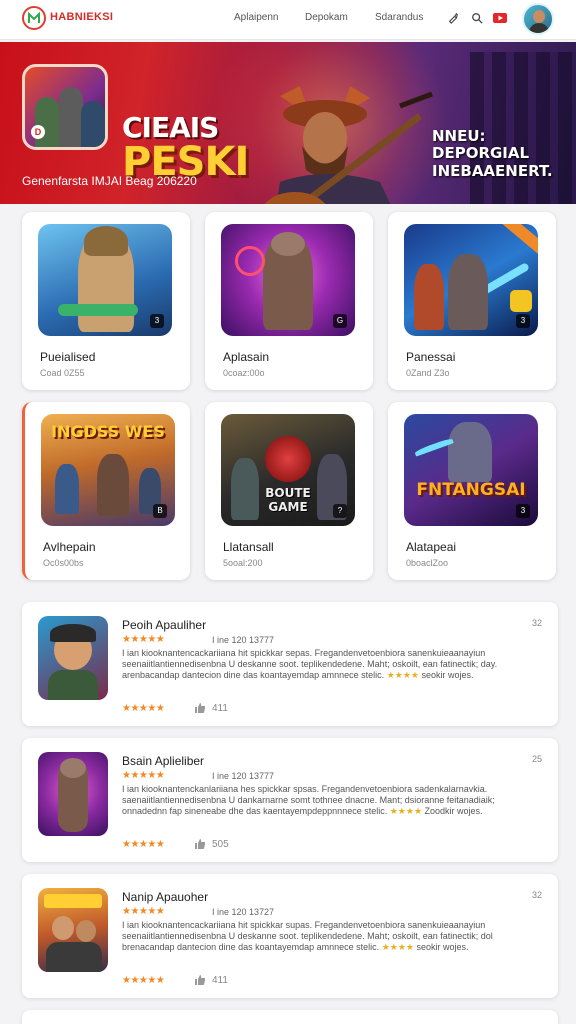  Describe the element at coordinates (536, 759) in the screenshot. I see `review-count: 25` at that location.